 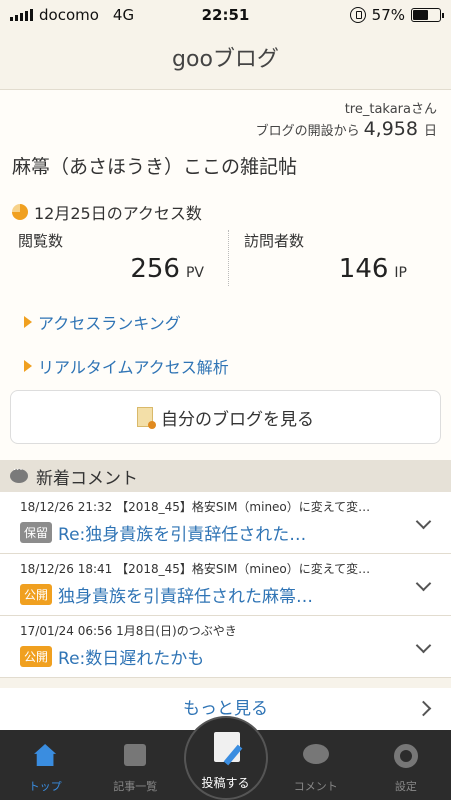 I want to click on bottom-tab-bar: トップ 記事一覧 投稿する コメント 設定, so click(x=225, y=758).